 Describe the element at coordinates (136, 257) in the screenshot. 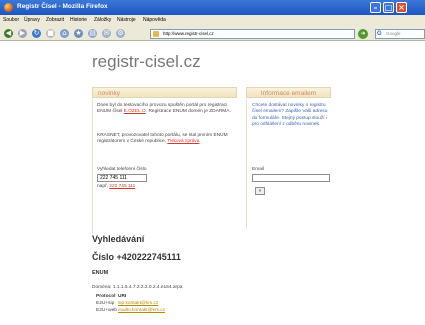

I see `number-heading: Číslo +420222745111` at that location.